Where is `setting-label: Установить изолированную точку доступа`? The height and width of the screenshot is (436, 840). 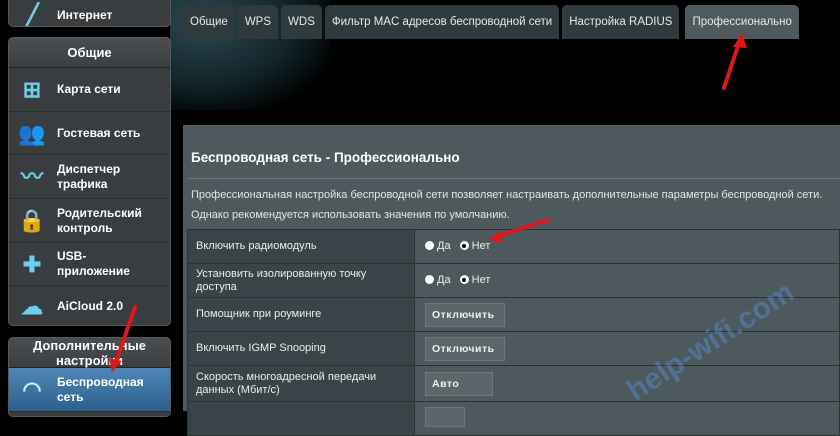 setting-label: Установить изолированную точку доступа is located at coordinates (301, 280).